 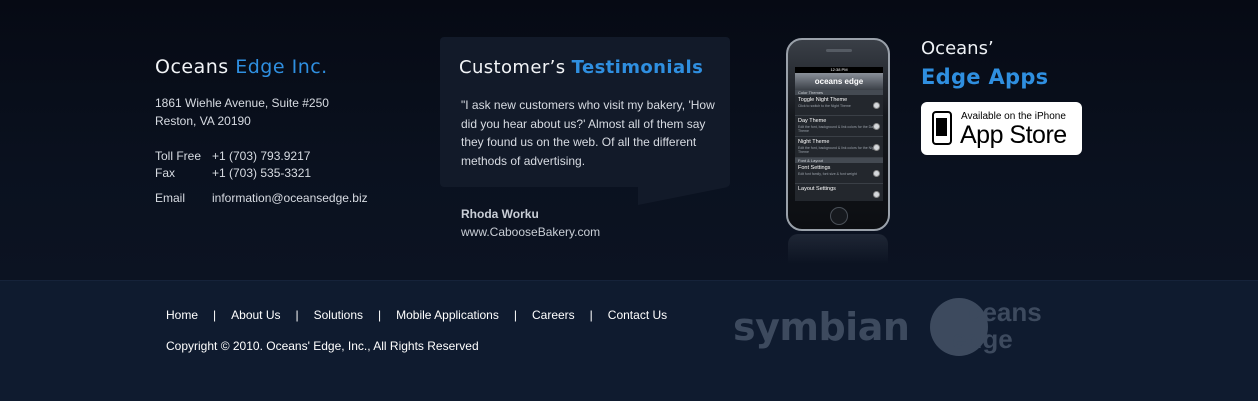 I want to click on apps-heading-line1: Oceans’, so click(x=957, y=48).